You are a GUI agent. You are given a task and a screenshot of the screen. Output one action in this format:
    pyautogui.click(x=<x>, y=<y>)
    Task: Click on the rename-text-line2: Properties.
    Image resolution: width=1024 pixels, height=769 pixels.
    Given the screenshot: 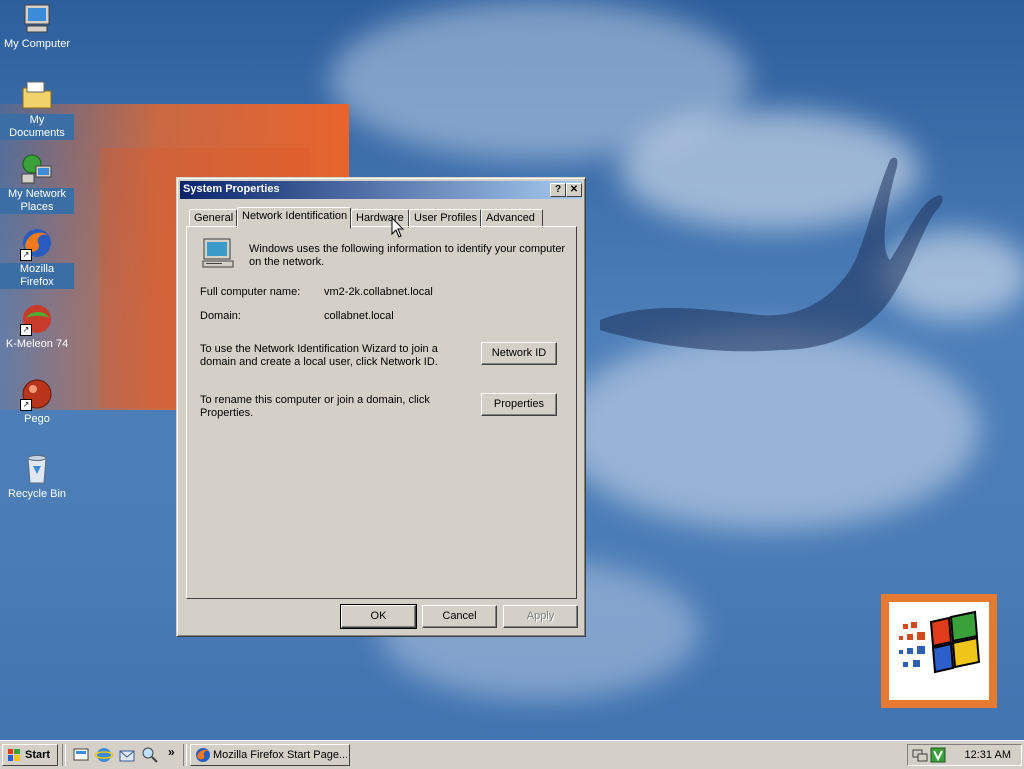 What is the action you would take?
    pyautogui.click(x=227, y=413)
    